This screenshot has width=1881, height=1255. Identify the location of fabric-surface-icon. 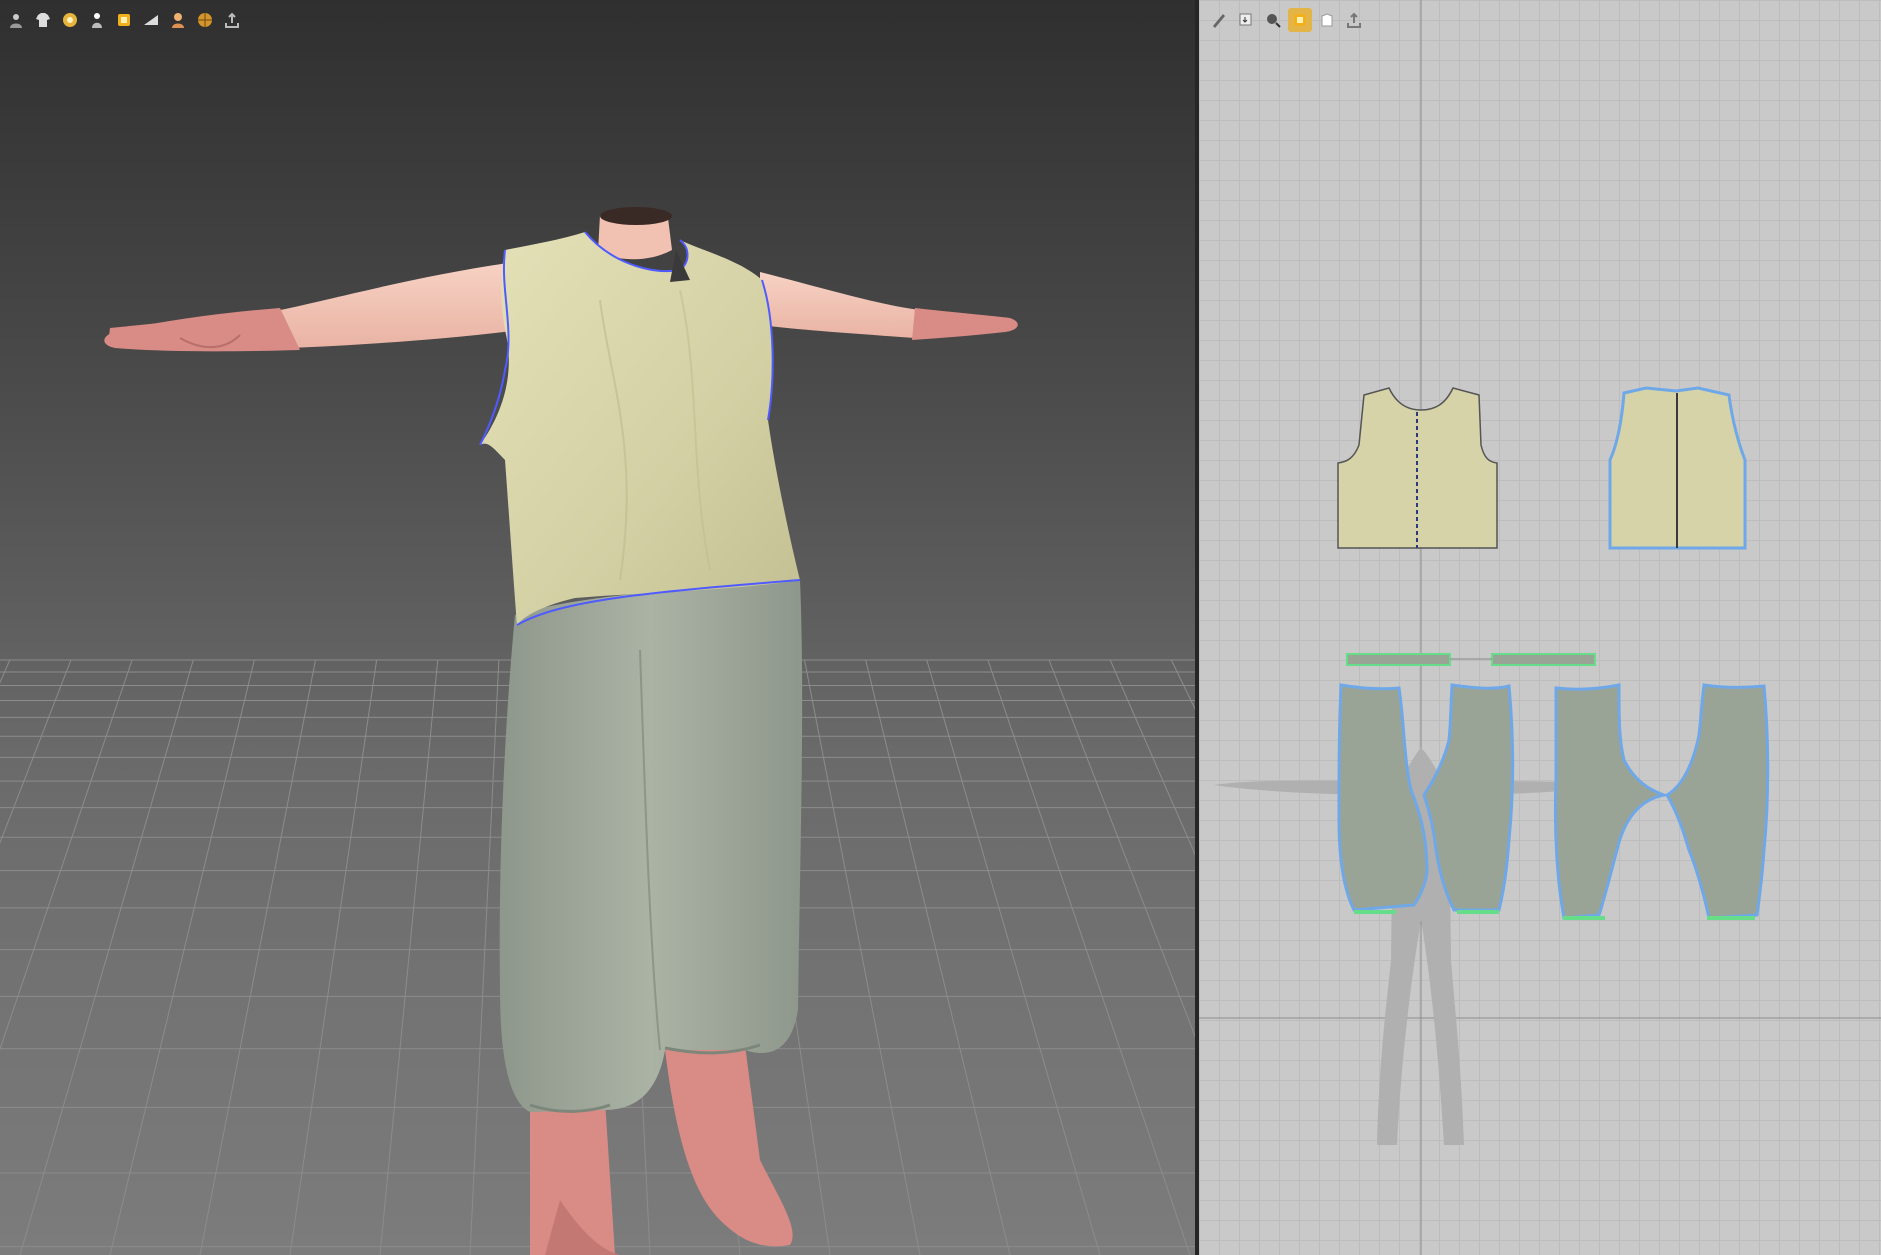
(151, 20).